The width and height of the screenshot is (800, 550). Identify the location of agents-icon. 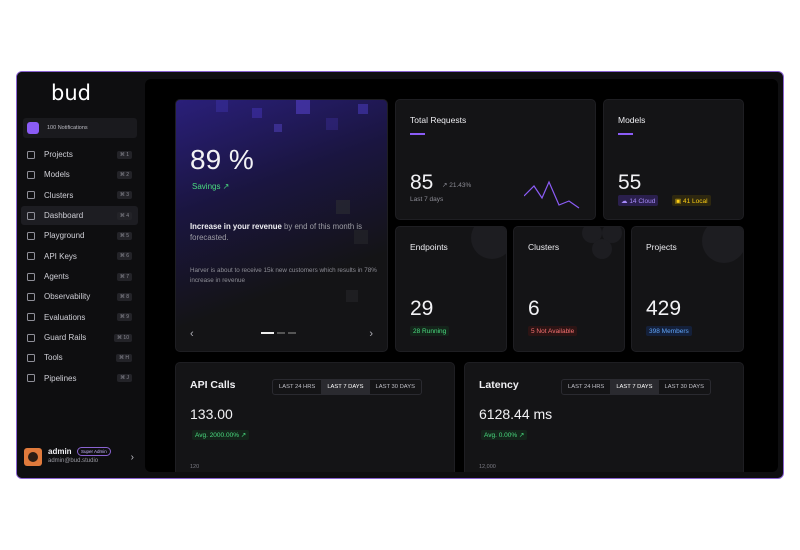
(31, 276).